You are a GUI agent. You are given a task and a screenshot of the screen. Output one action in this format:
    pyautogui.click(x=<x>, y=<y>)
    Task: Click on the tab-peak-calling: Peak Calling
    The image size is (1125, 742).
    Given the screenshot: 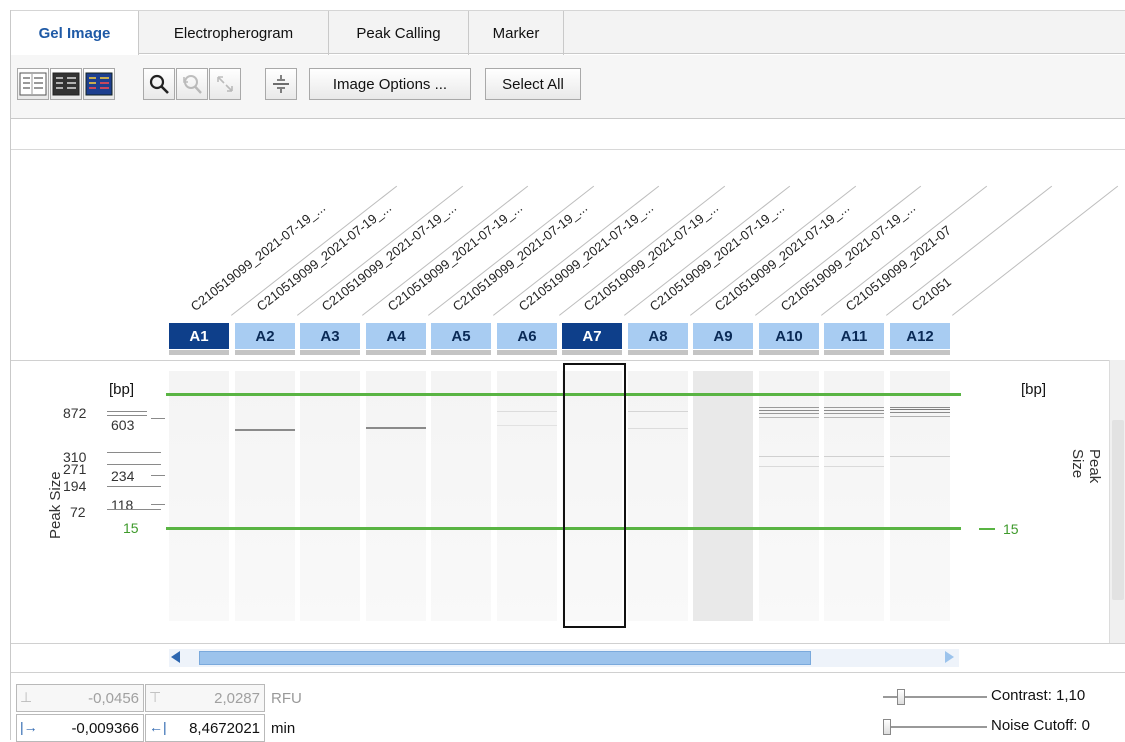 What is the action you would take?
    pyautogui.click(x=399, y=33)
    